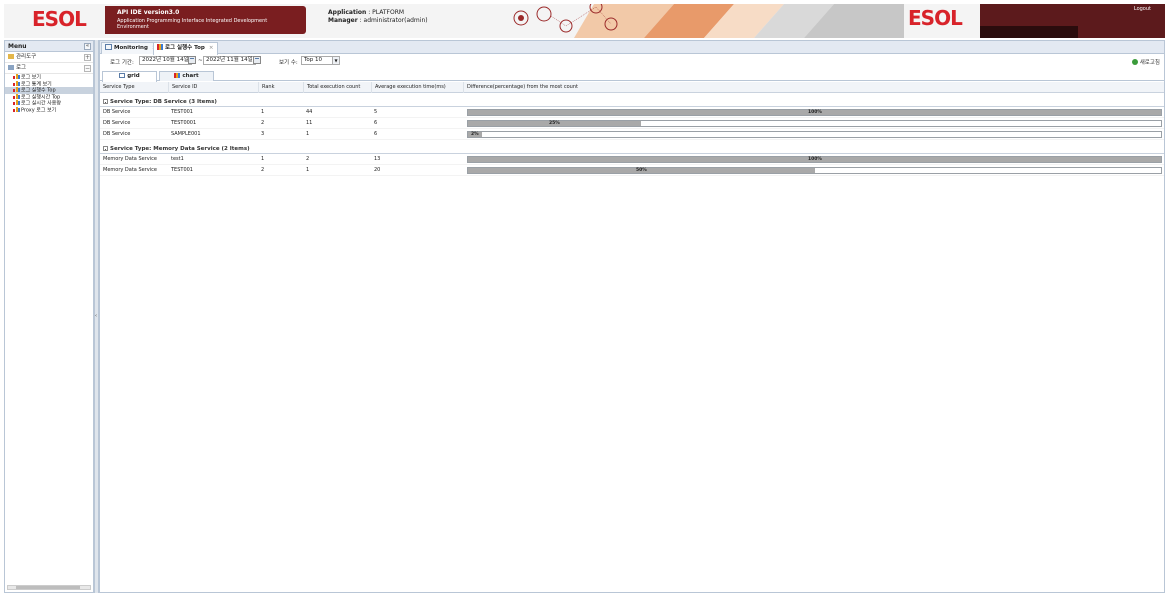 The width and height of the screenshot is (1169, 597). Describe the element at coordinates (347, 12) in the screenshot. I see `application-label: Application` at that location.